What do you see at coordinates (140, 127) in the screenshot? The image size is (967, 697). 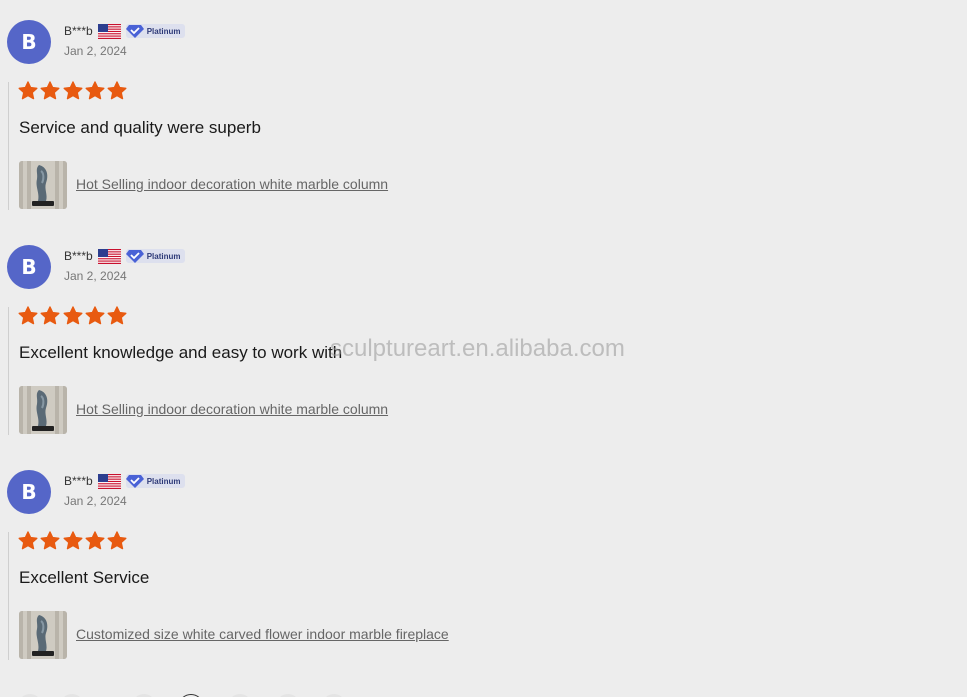 I see `review-comment: Service and quality were superb` at bounding box center [140, 127].